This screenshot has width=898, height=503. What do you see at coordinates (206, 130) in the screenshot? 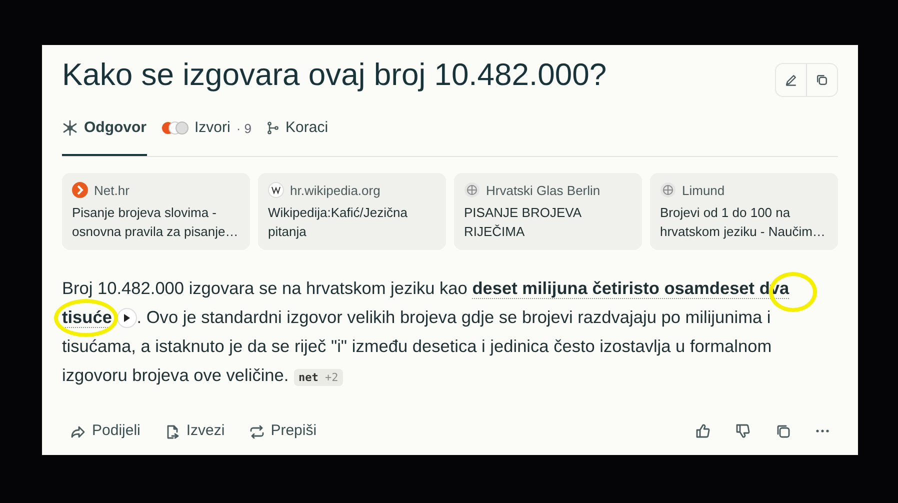
I see `tab: Izvori · 9` at bounding box center [206, 130].